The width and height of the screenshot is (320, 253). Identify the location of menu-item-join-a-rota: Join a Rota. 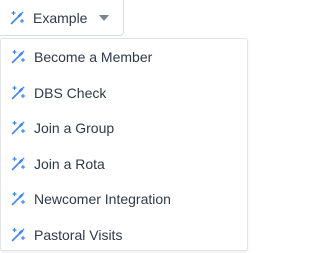
(124, 165).